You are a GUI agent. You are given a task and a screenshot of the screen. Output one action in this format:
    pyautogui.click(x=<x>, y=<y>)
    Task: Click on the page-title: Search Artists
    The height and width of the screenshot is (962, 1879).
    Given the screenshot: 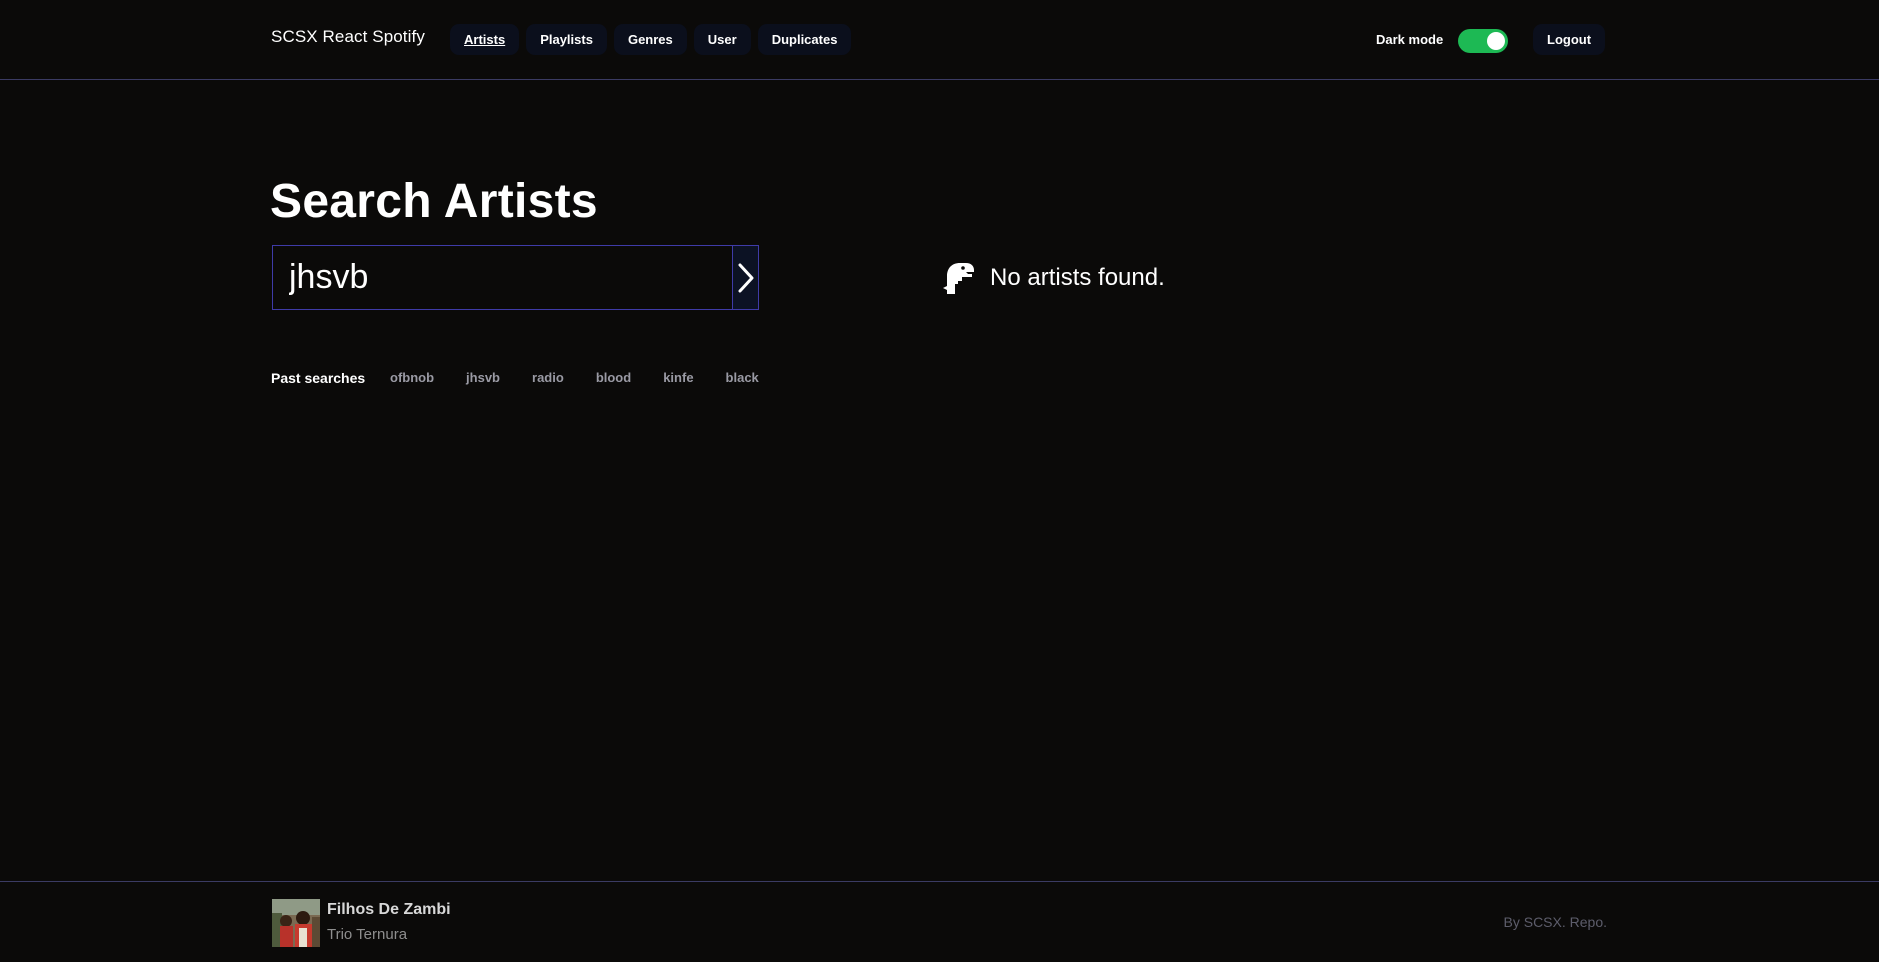 What is the action you would take?
    pyautogui.click(x=434, y=201)
    